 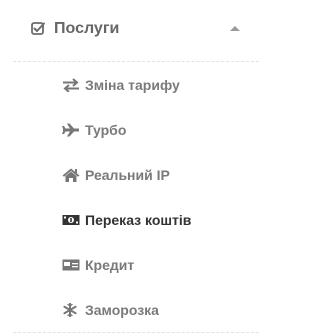 What do you see at coordinates (71, 220) in the screenshot?
I see `money-icon` at bounding box center [71, 220].